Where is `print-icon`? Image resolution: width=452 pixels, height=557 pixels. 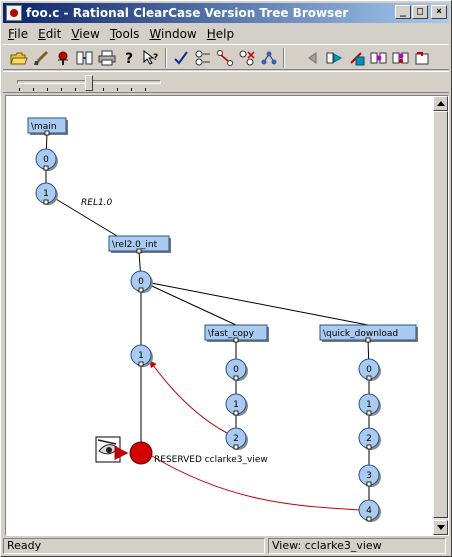 print-icon is located at coordinates (107, 58).